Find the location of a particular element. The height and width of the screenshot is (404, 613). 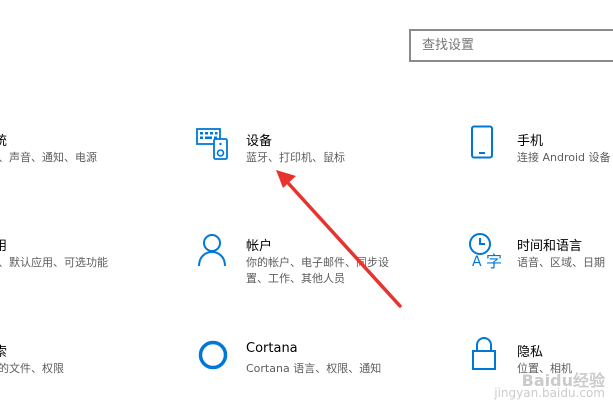

svg-text: 字 is located at coordinates (494, 261).